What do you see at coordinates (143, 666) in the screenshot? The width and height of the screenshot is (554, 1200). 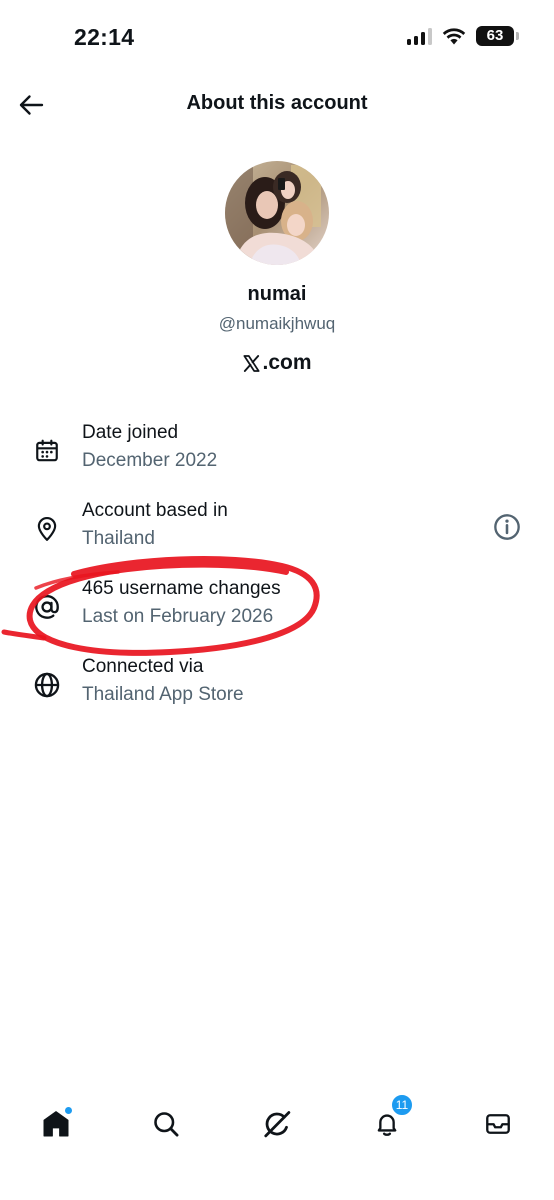 I see `row-title: Connected via` at bounding box center [143, 666].